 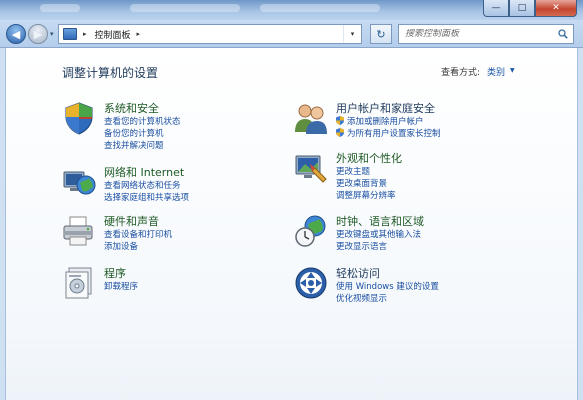 What do you see at coordinates (311, 118) in the screenshot?
I see `users-icon` at bounding box center [311, 118].